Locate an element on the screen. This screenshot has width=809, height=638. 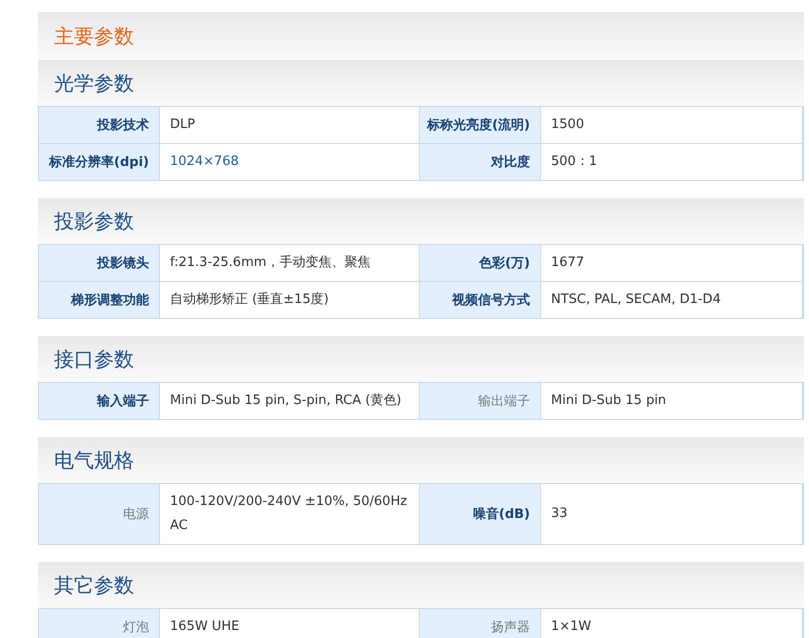
spec-label: 色彩(万) is located at coordinates (480, 263).